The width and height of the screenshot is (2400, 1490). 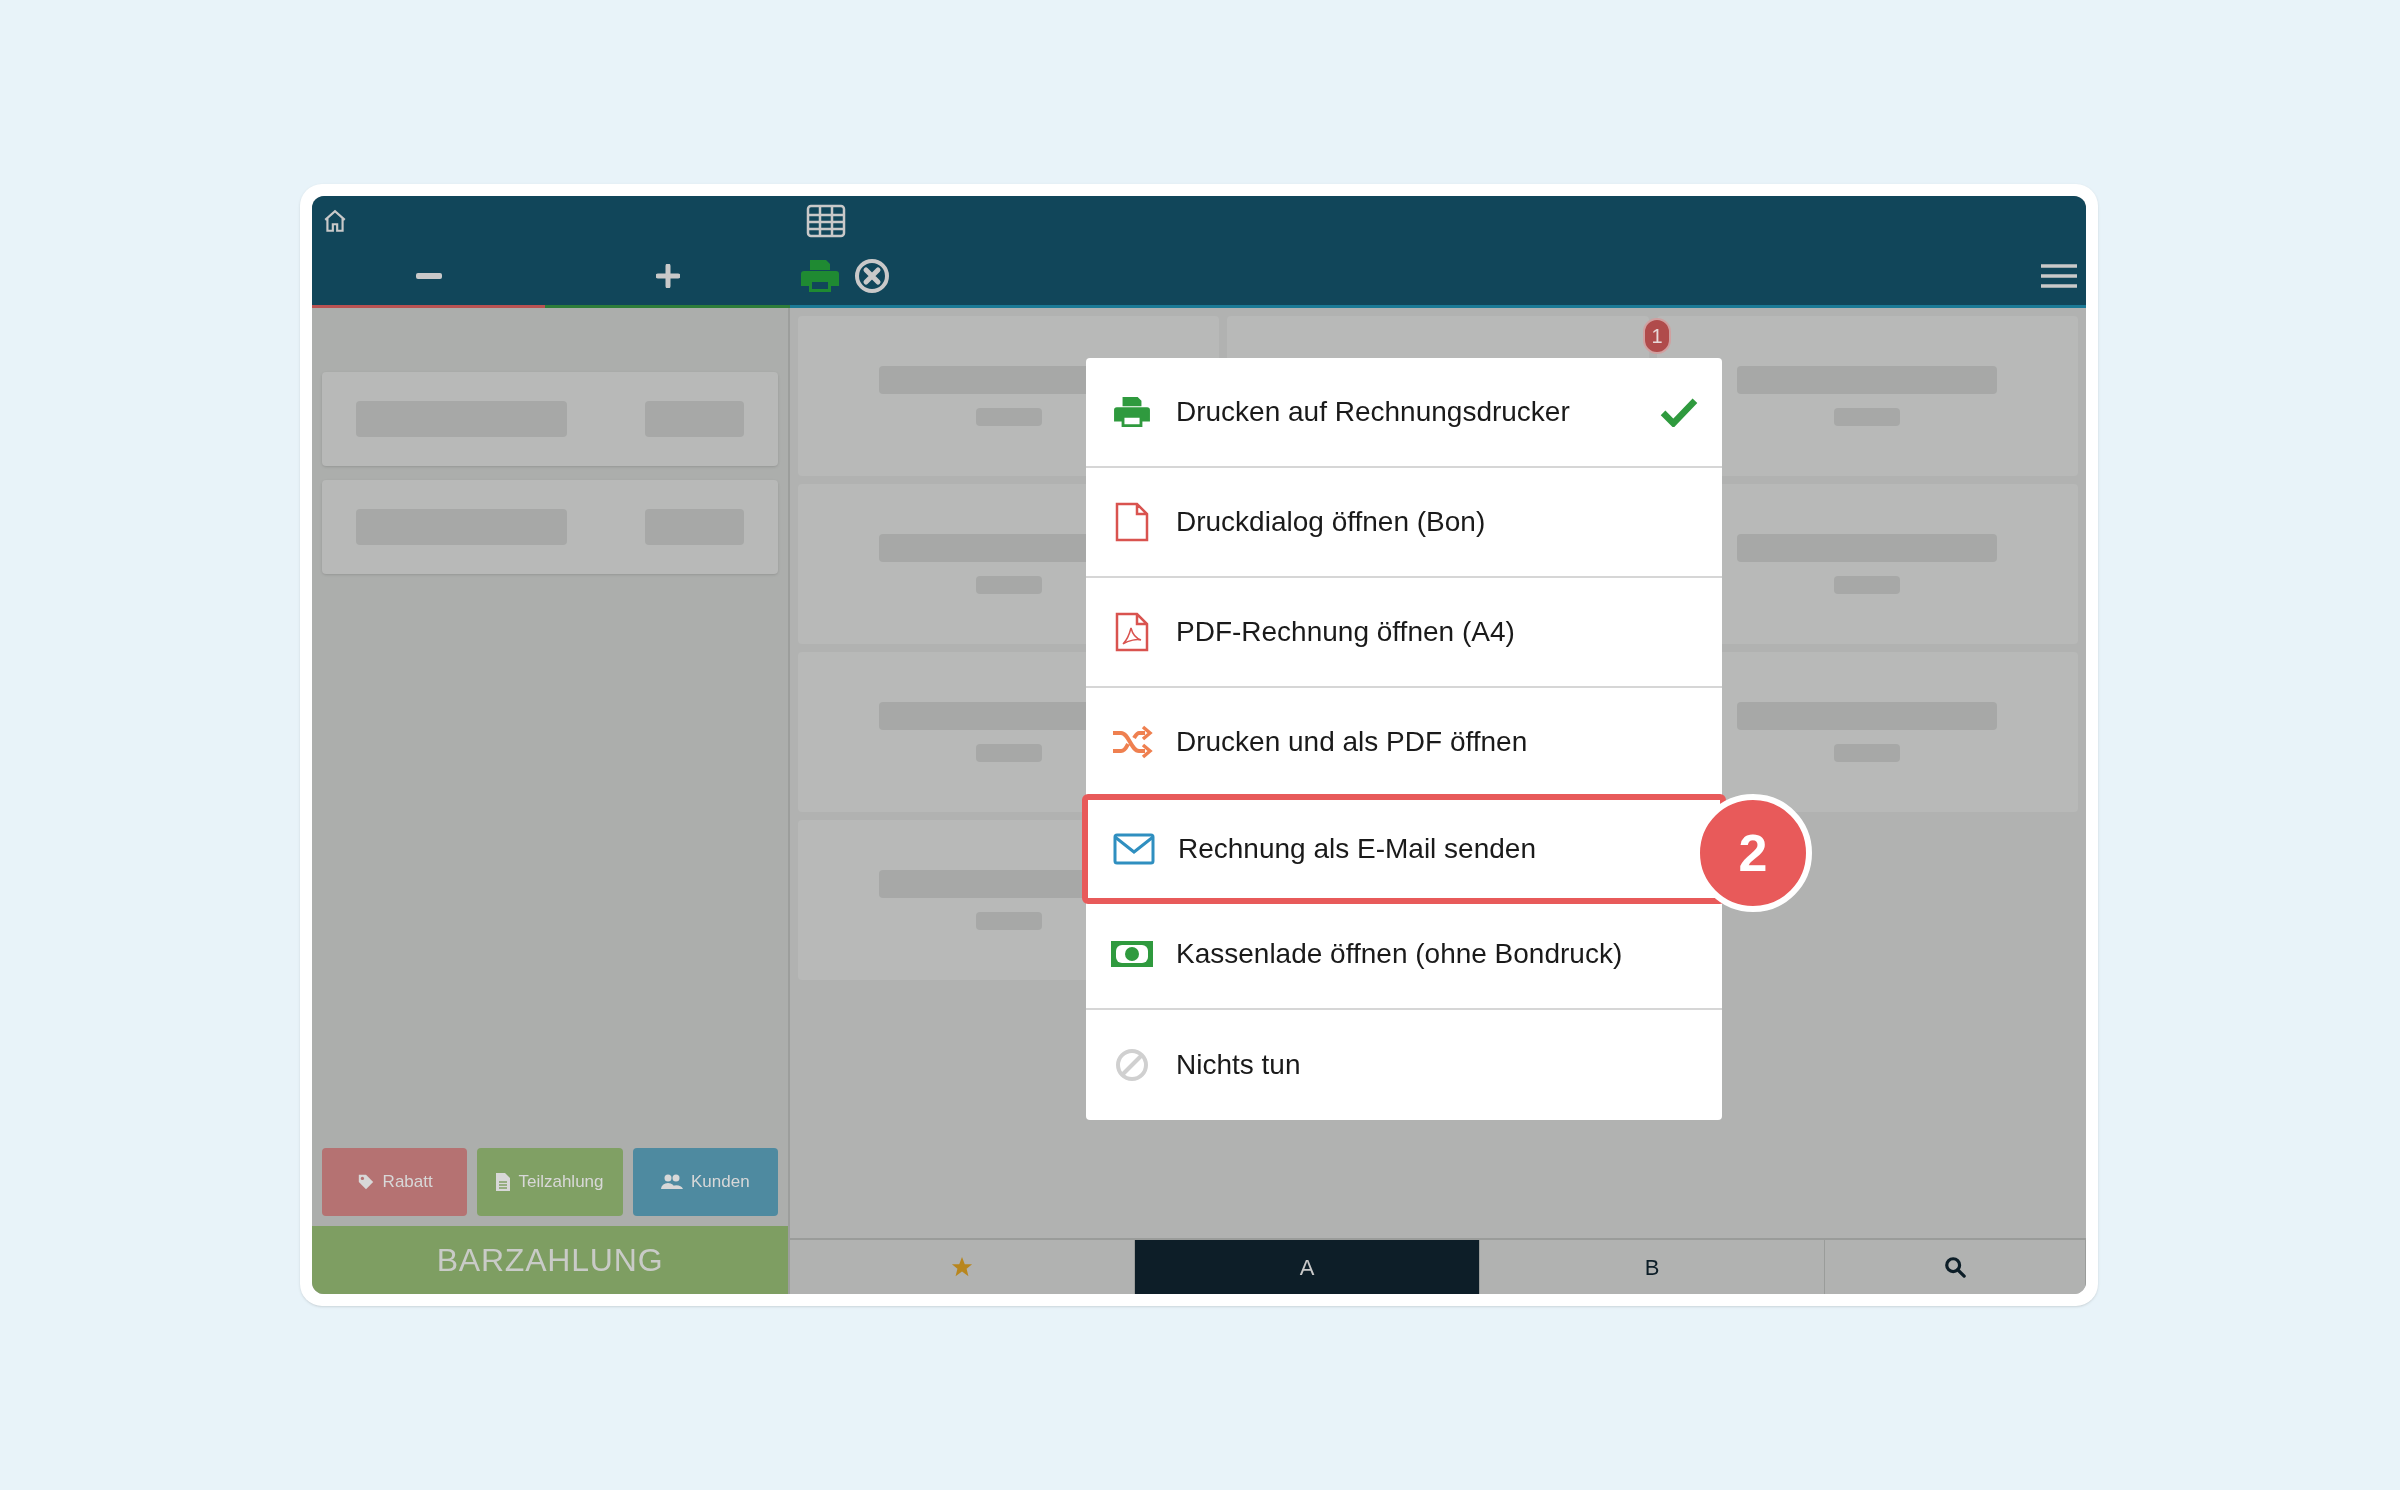 What do you see at coordinates (672, 1182) in the screenshot?
I see `people-icon` at bounding box center [672, 1182].